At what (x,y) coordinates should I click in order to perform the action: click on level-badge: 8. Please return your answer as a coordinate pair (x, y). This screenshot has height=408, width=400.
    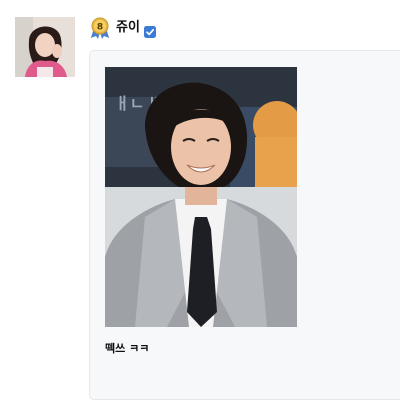
    Looking at the image, I should click on (100, 28).